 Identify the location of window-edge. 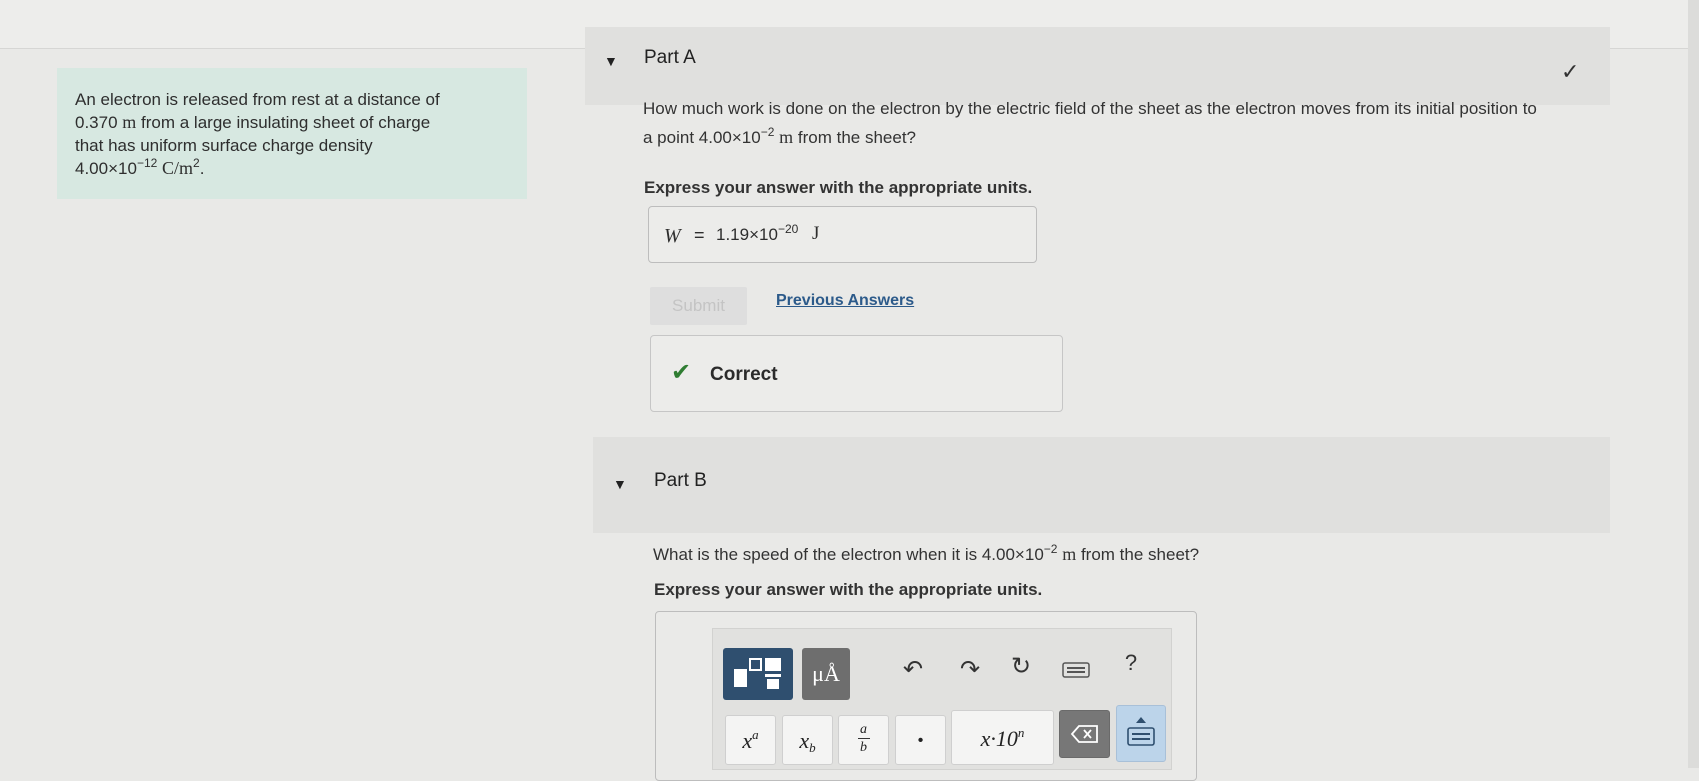
(1693, 384).